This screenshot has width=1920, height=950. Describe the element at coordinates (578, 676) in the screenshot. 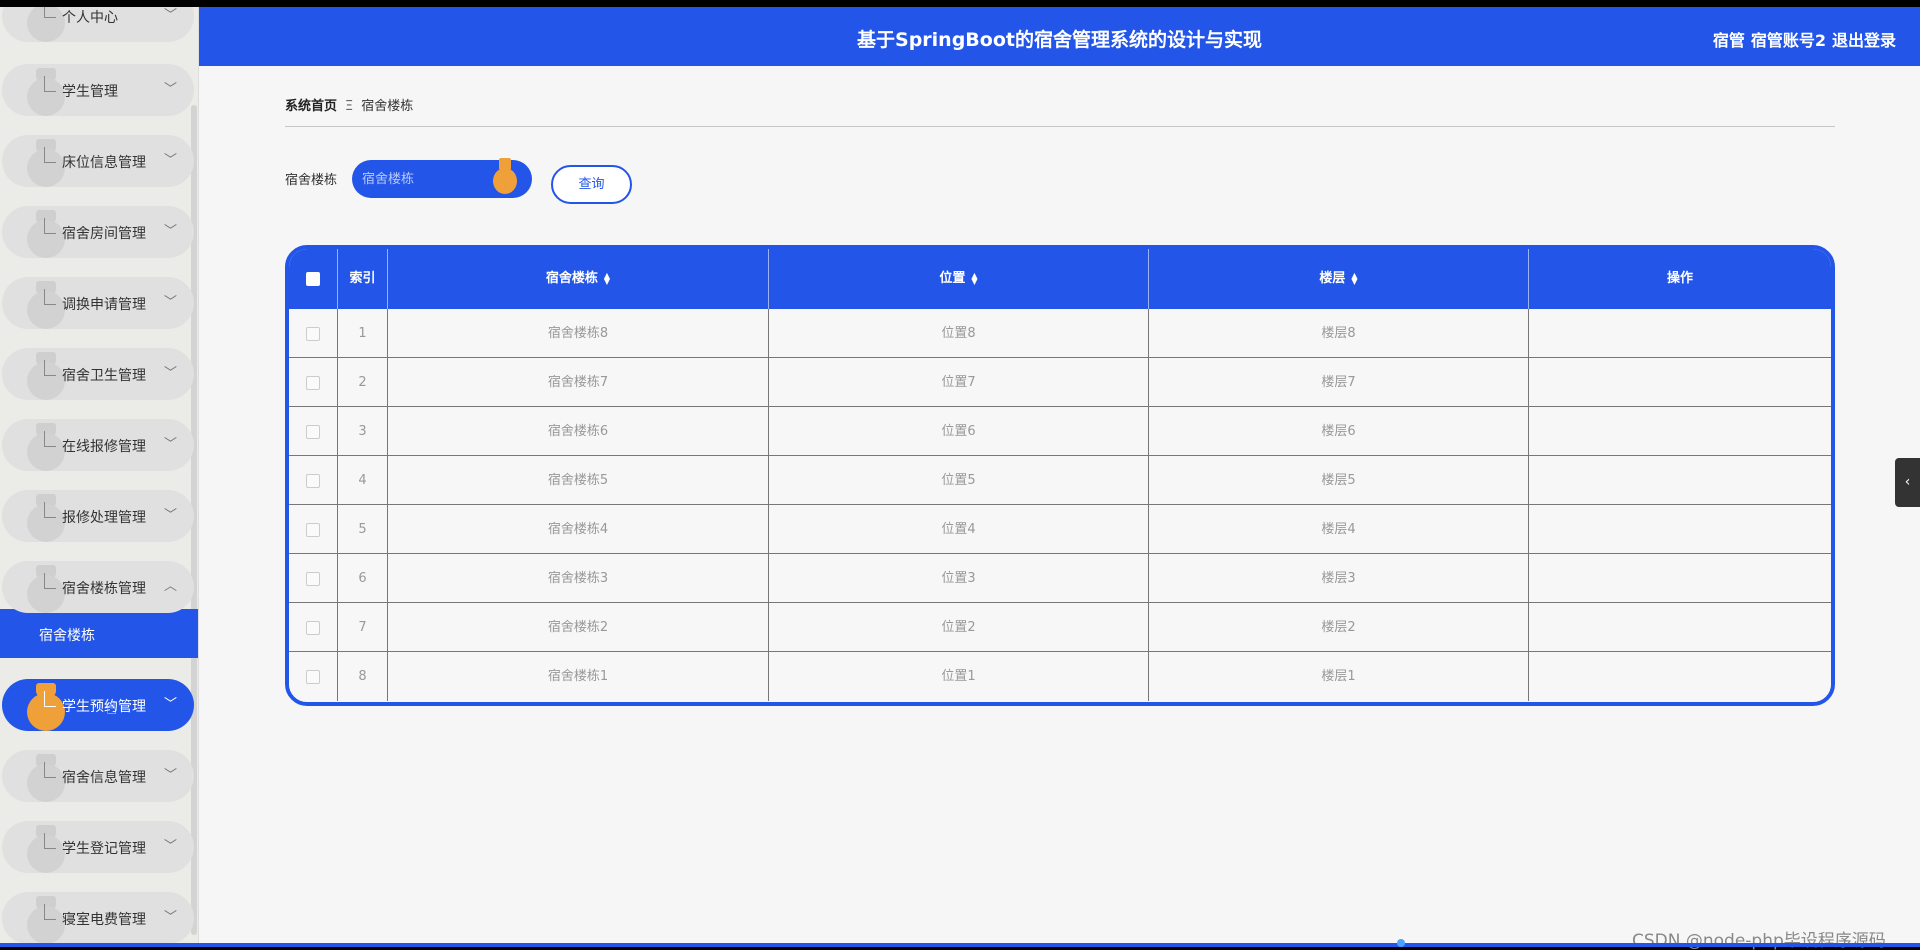

I see `cell-building: 宿舍楼栋1` at that location.